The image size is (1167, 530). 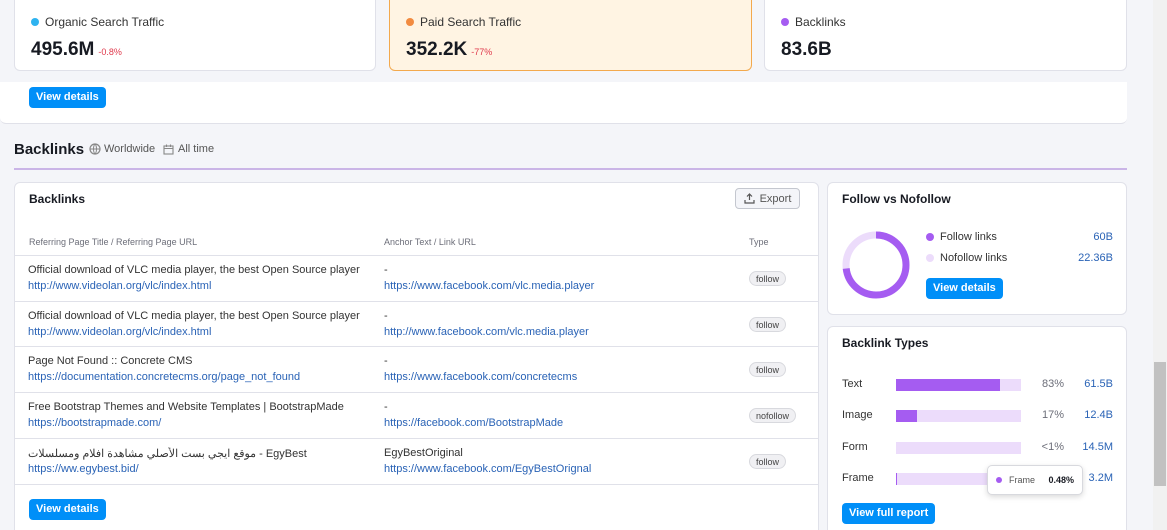 I want to click on export-label: Export, so click(x=775, y=198).